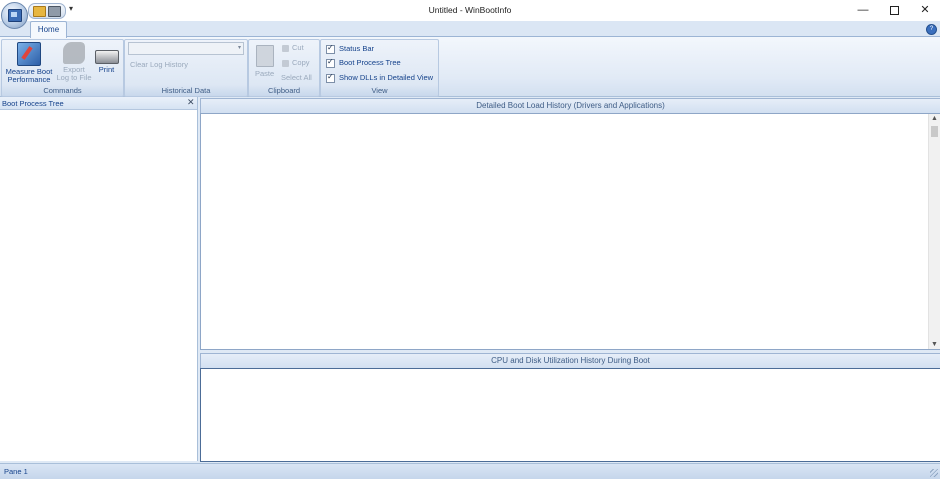 This screenshot has height=479, width=940. Describe the element at coordinates (186, 90) in the screenshot. I see `group-label-historical: Historical Data` at that location.